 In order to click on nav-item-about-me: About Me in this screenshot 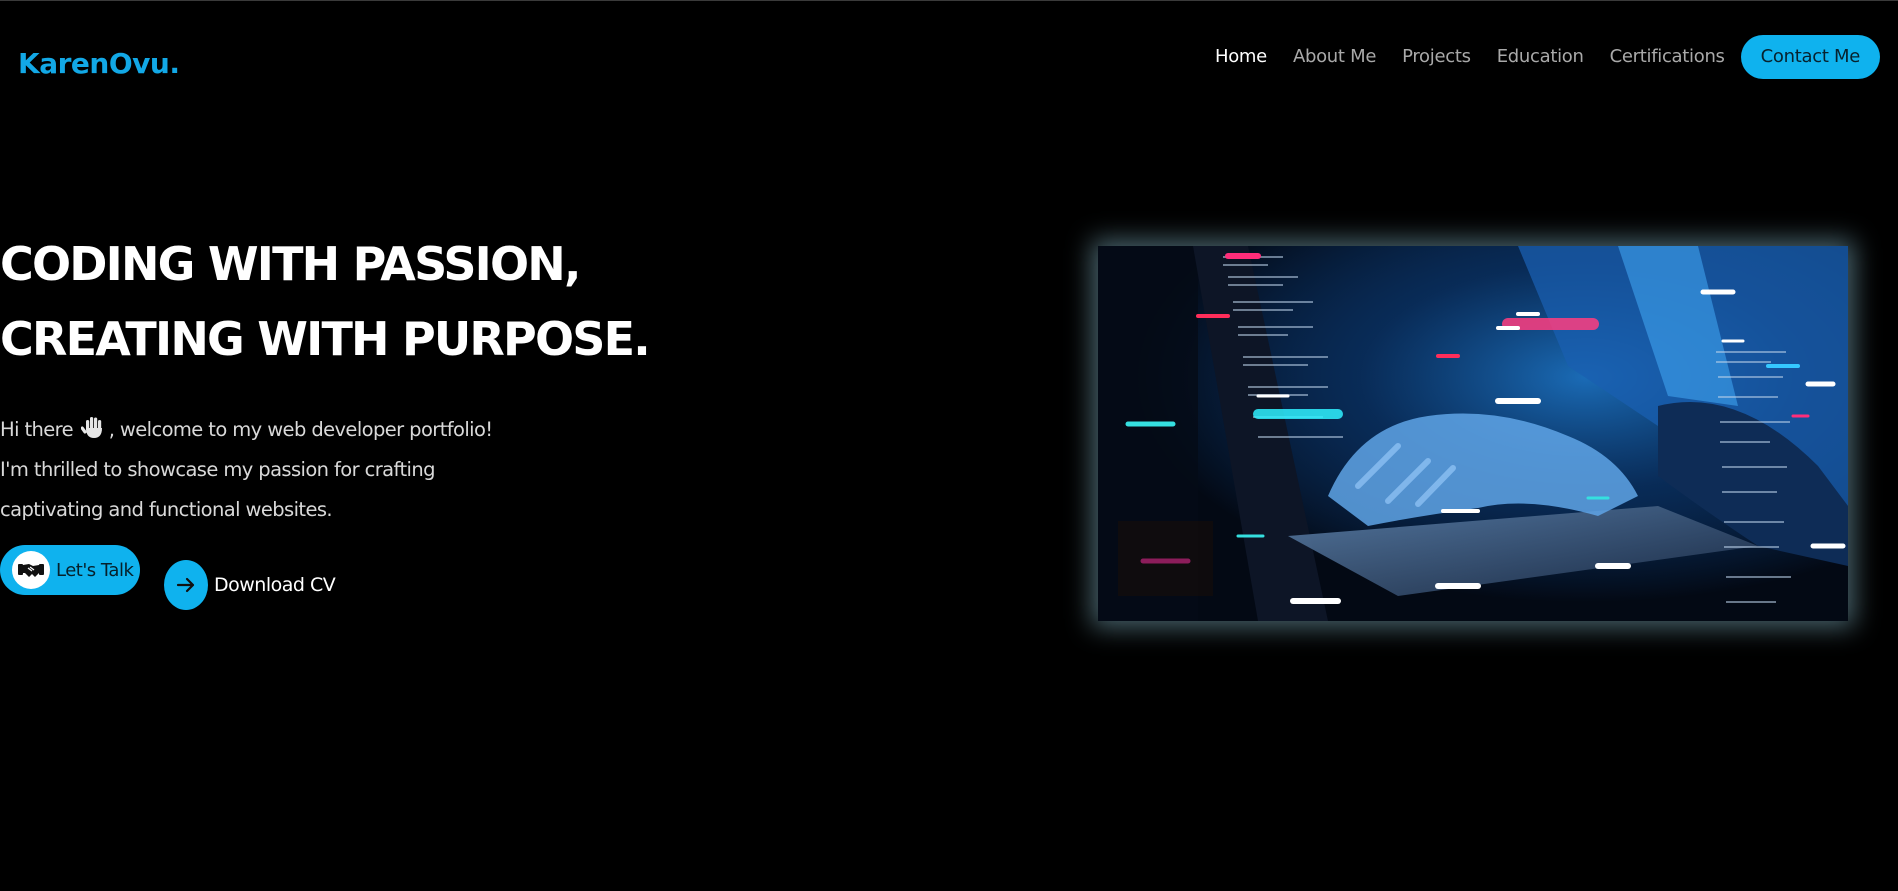, I will do `click(1334, 57)`.